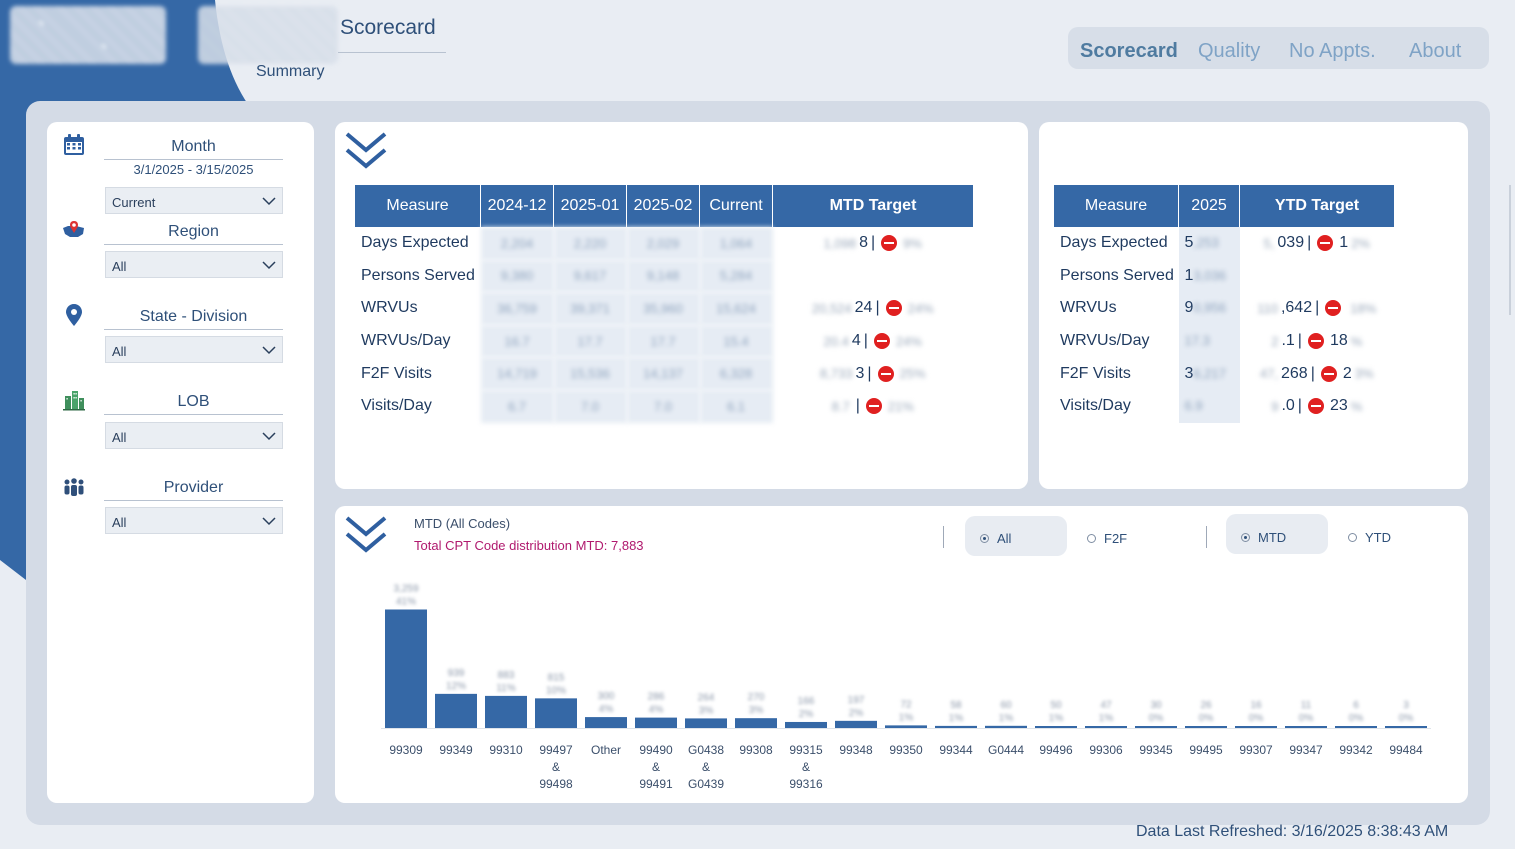 The height and width of the screenshot is (849, 1515). What do you see at coordinates (1294, 373) in the screenshot?
I see `target-visible: 268` at bounding box center [1294, 373].